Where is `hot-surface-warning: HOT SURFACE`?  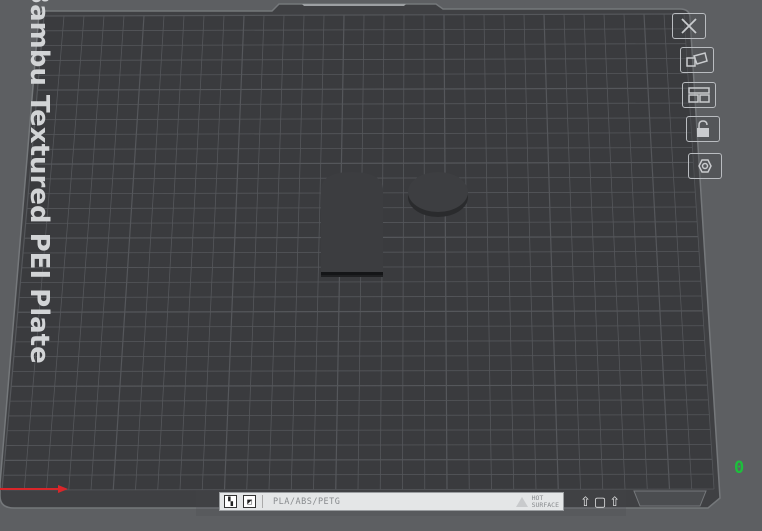 hot-surface-warning: HOT SURFACE is located at coordinates (537, 501).